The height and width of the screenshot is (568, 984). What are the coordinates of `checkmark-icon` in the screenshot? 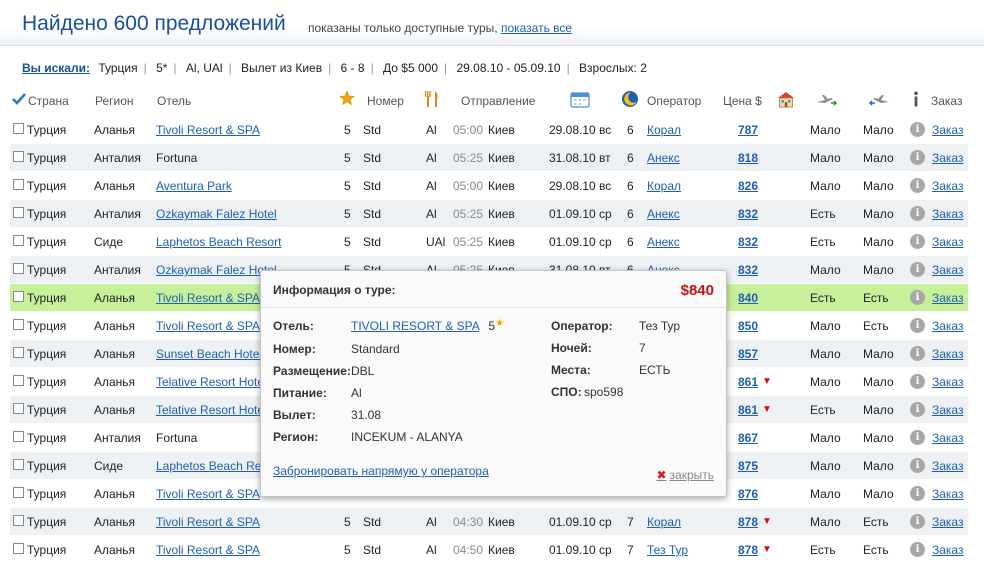 It's located at (19, 99).